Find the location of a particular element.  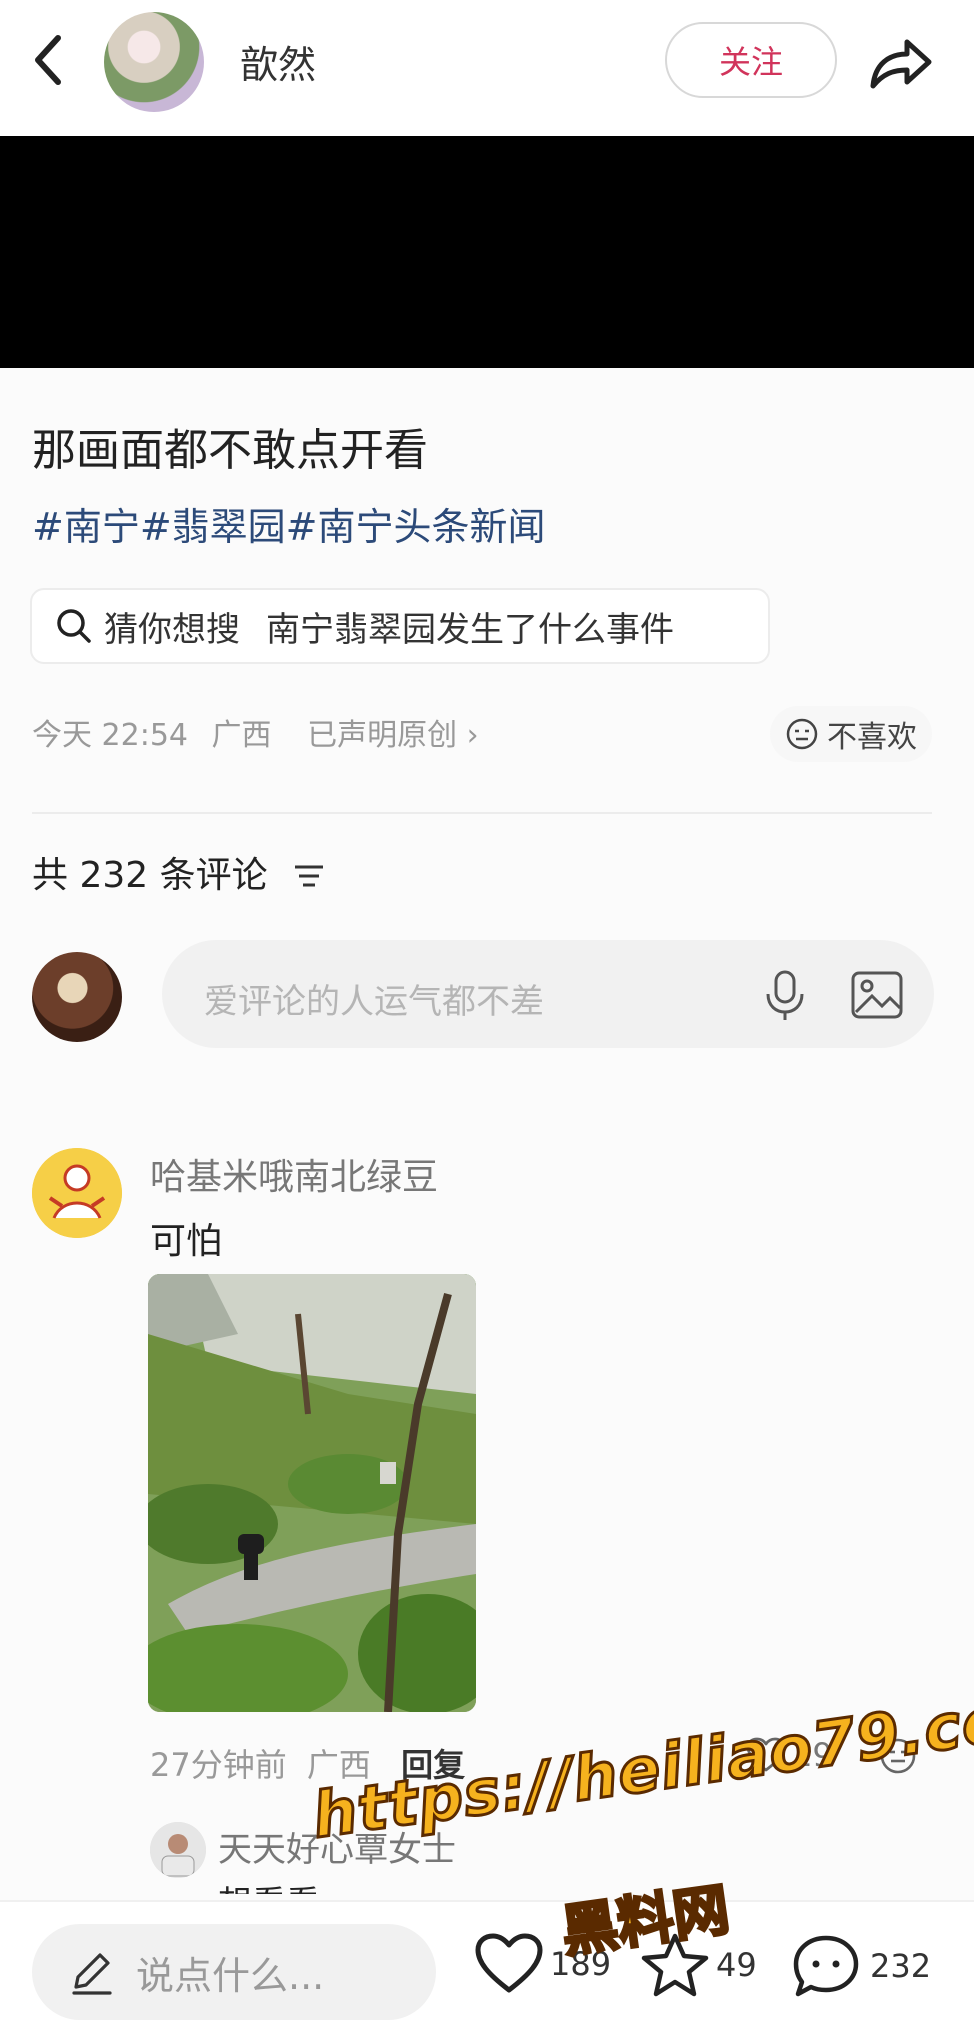

comments-count: 共 232 条评论 is located at coordinates (179, 872).